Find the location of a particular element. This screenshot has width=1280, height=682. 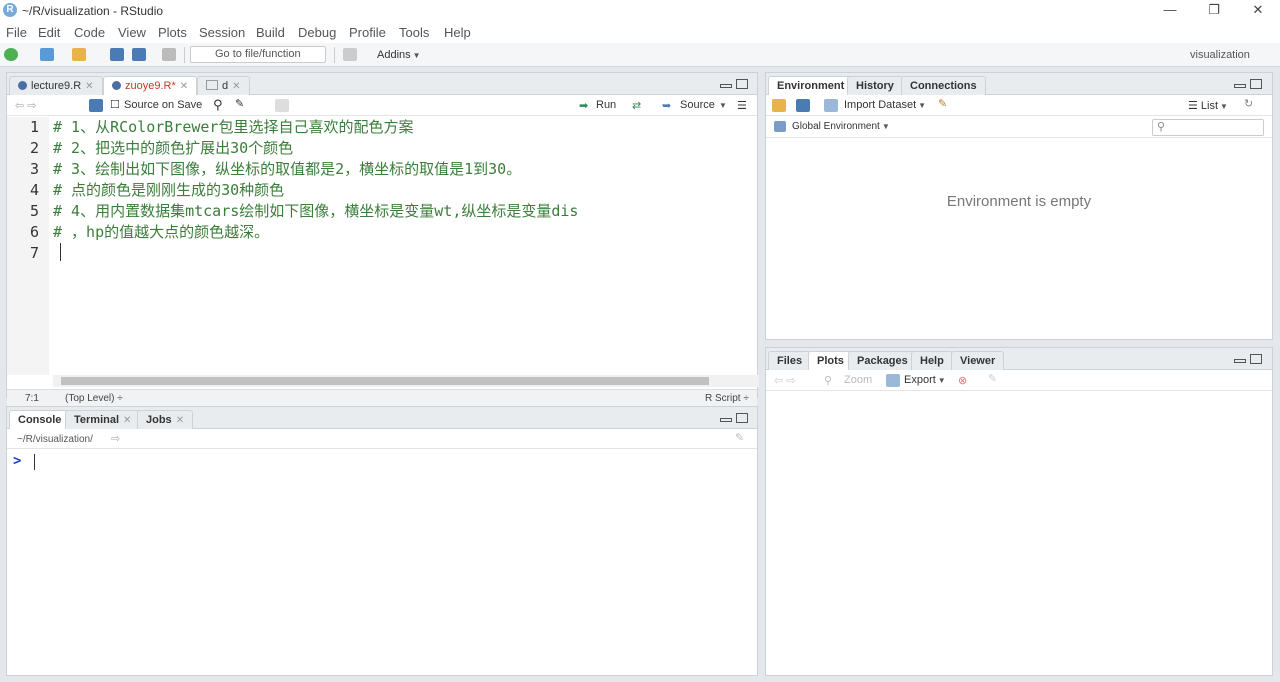

code-line: # ，hp的值越大点的颜色越深。 is located at coordinates (406, 232).